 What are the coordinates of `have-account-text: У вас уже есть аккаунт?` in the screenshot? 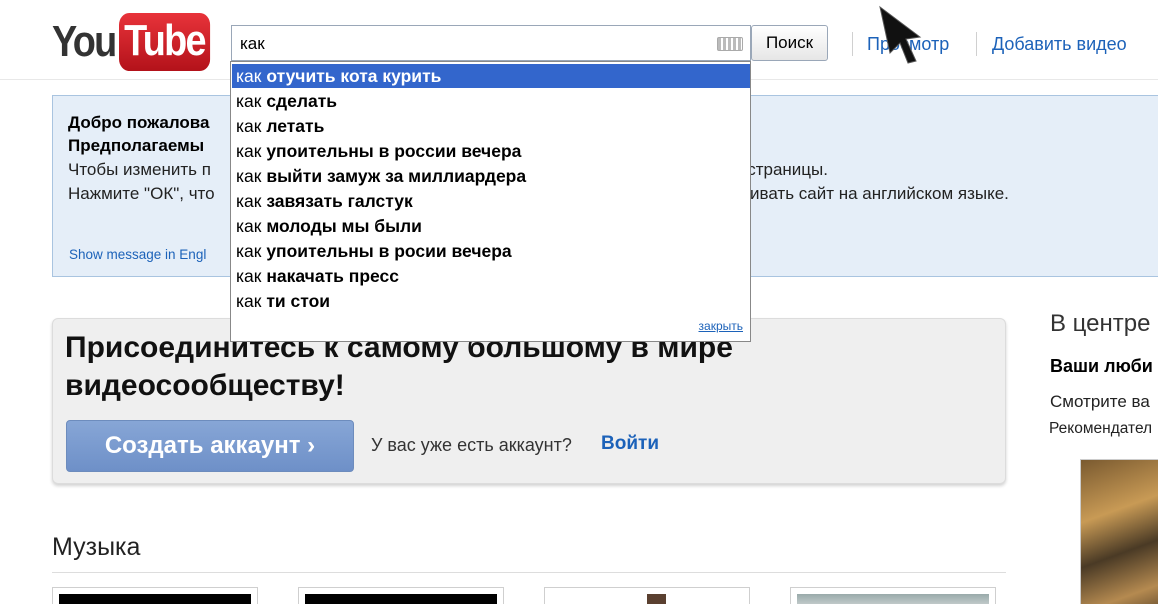 It's located at (471, 445).